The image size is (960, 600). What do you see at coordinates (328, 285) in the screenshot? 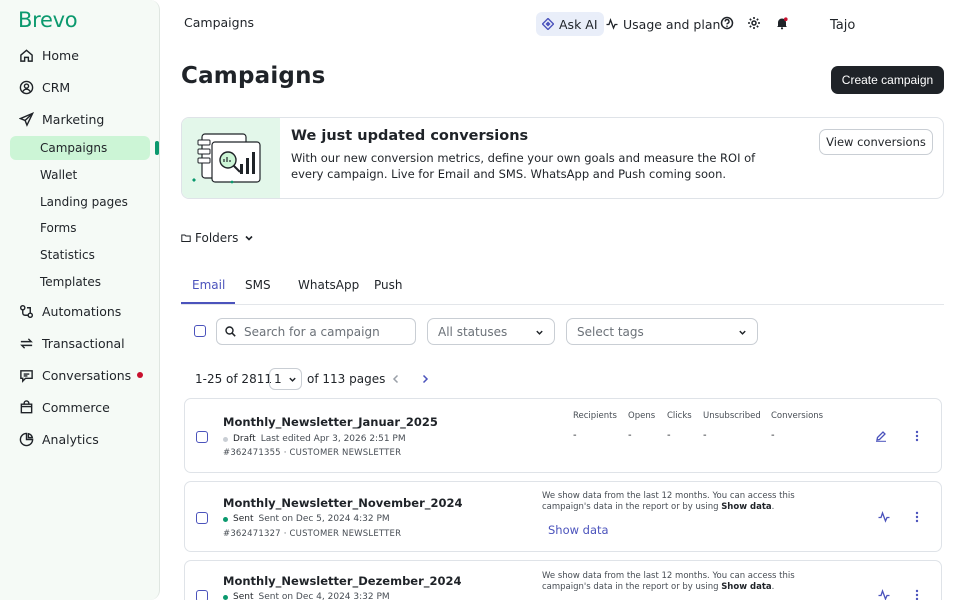
I see `tab-whatsapp: WhatsApp` at bounding box center [328, 285].